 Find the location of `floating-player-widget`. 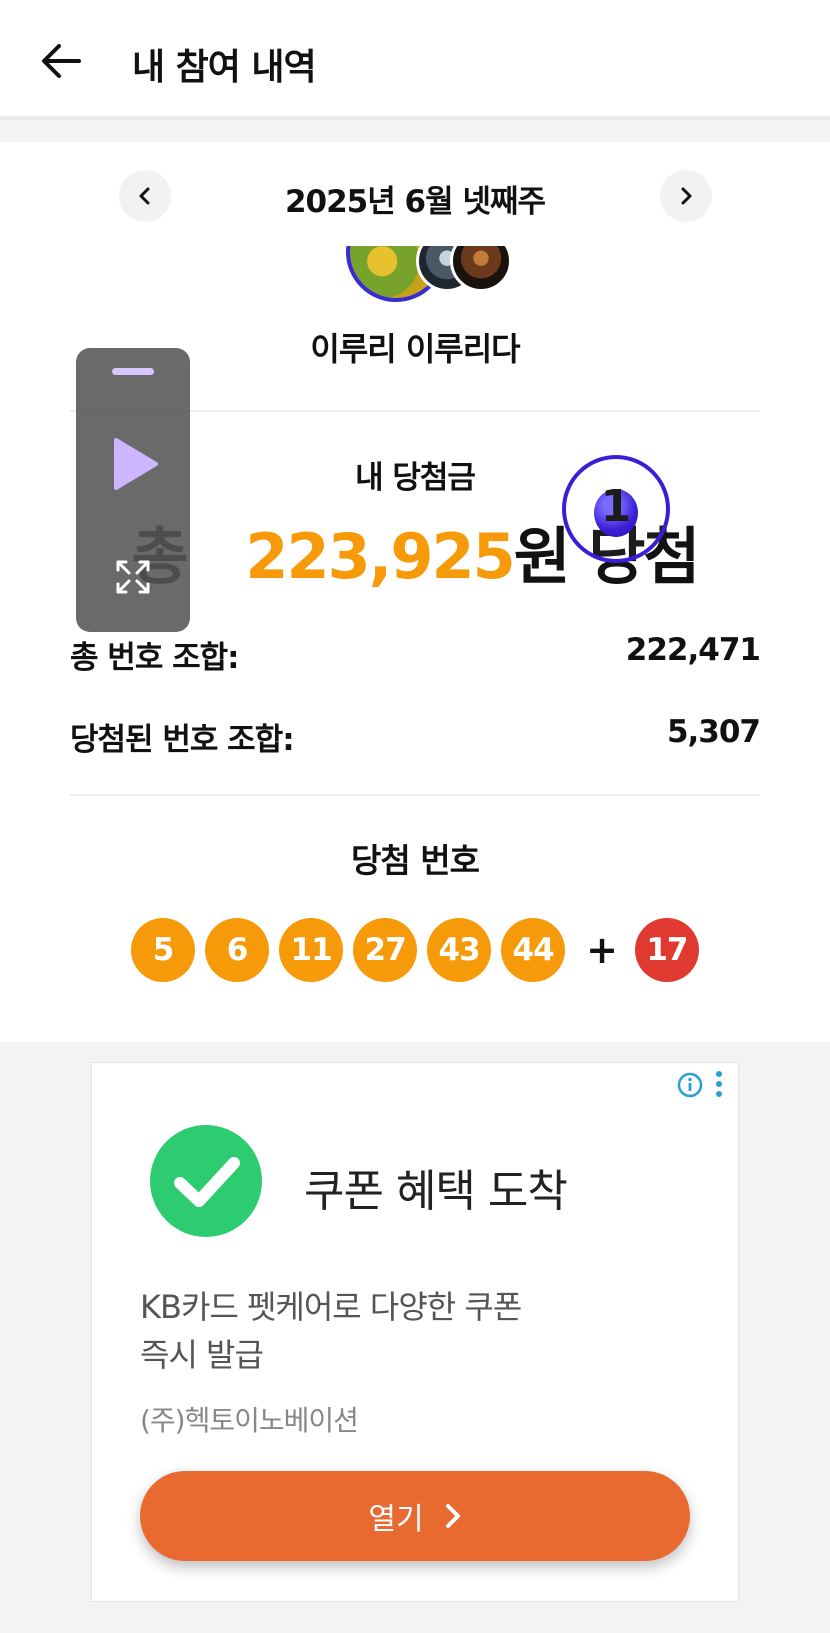

floating-player-widget is located at coordinates (133, 490).